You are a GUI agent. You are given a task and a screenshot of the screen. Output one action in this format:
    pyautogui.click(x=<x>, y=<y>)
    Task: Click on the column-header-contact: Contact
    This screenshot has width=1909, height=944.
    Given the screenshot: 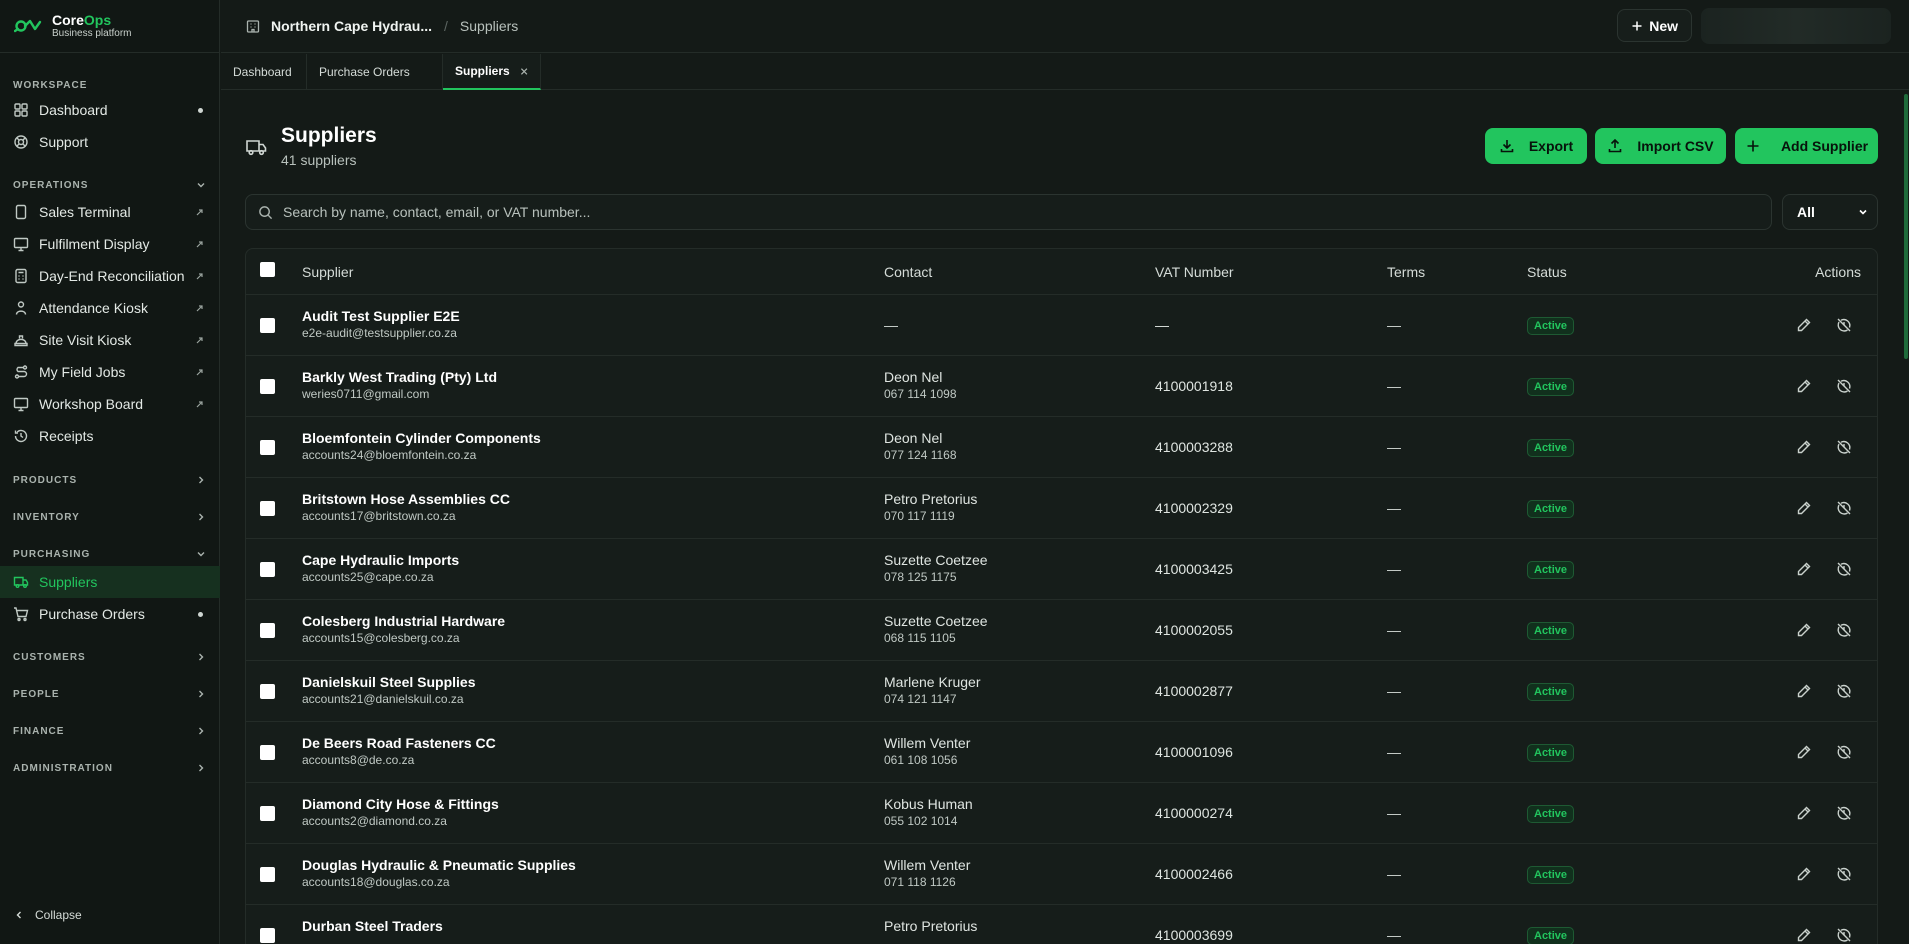 What is the action you would take?
    pyautogui.click(x=908, y=272)
    